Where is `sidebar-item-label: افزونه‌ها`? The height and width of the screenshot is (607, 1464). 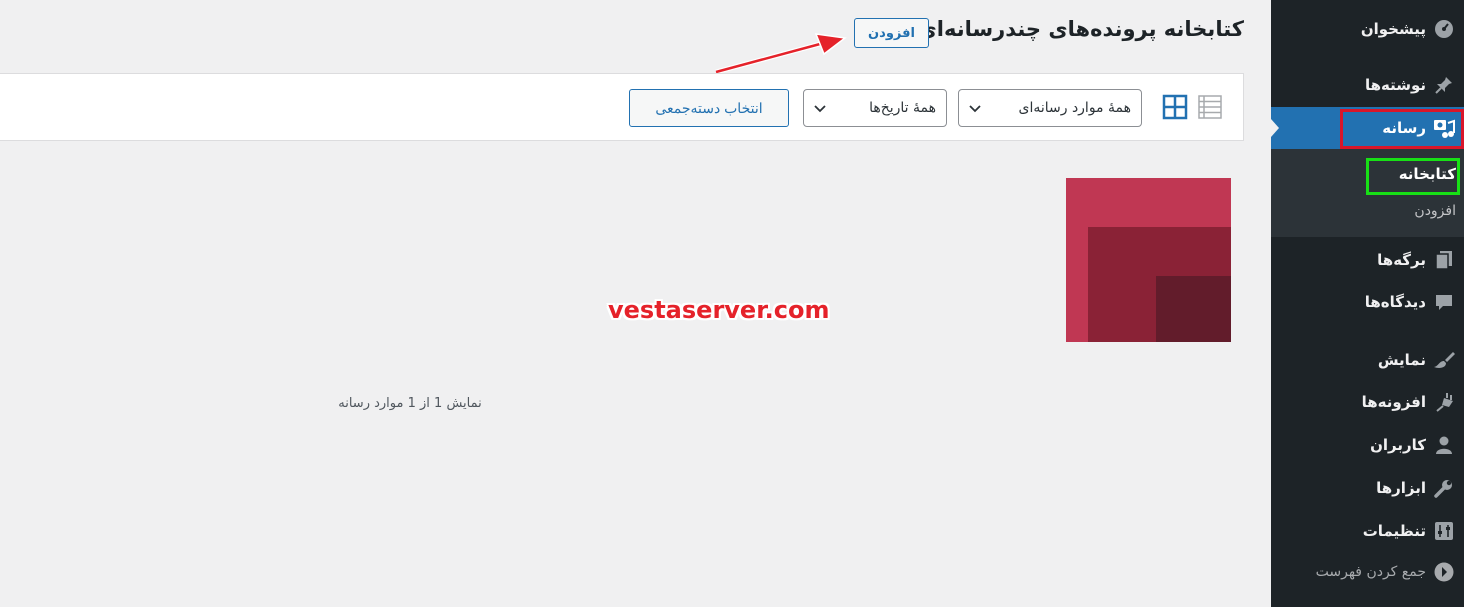
sidebar-item-label: افزونه‌ها is located at coordinates (1393, 402).